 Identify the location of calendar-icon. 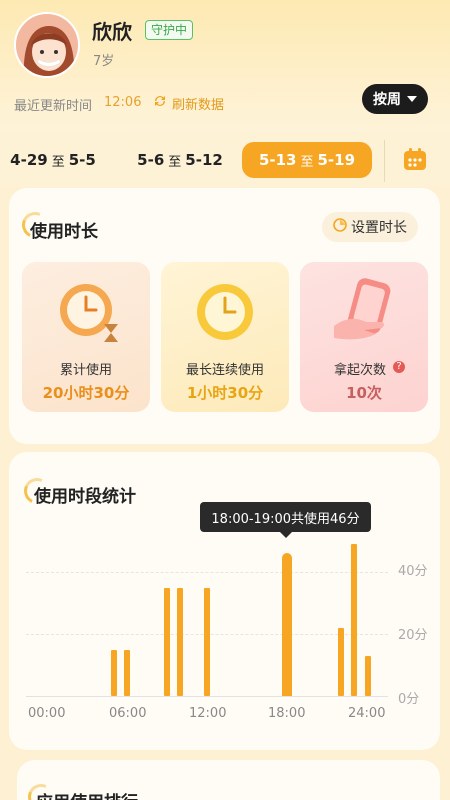
(415, 159).